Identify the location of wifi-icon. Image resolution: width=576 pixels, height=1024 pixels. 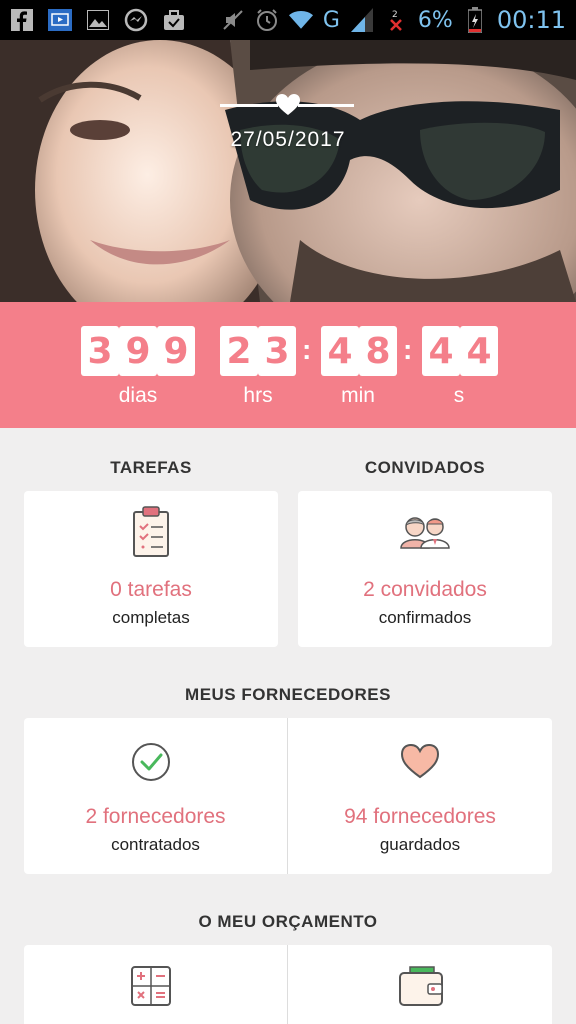
(300, 20).